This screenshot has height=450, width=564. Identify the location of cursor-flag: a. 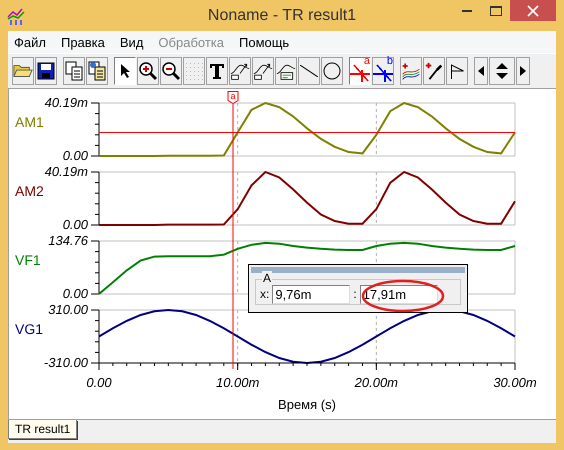
(233, 97).